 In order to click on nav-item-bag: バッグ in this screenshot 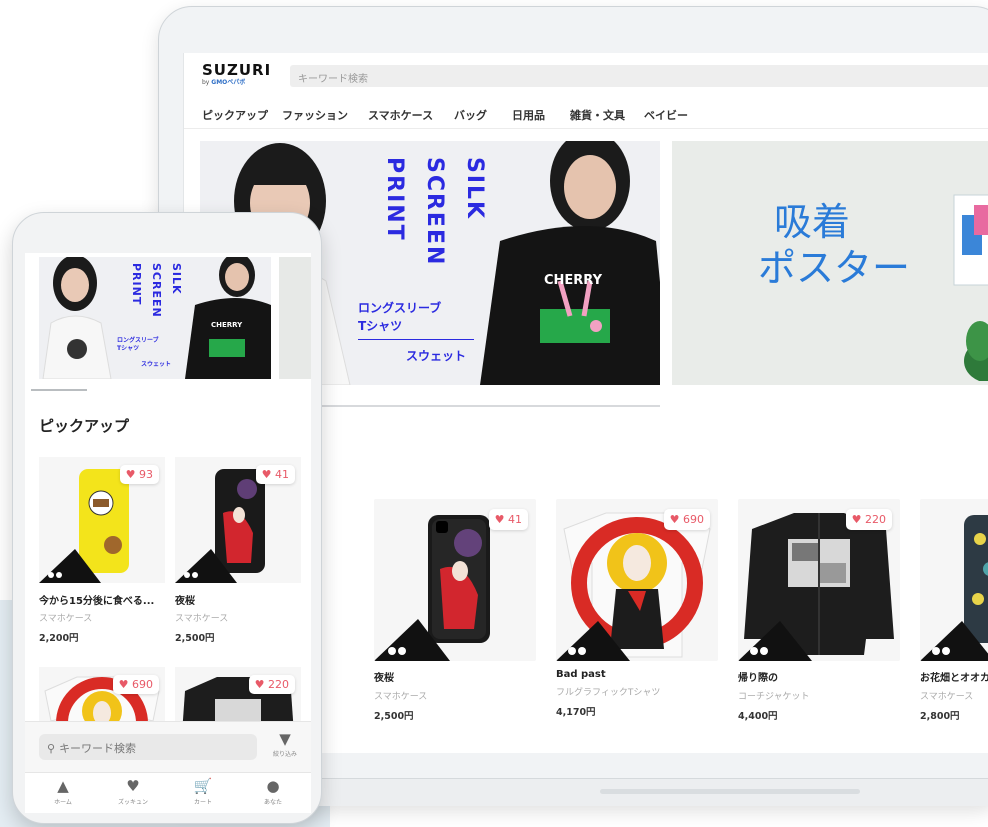, I will do `click(470, 115)`.